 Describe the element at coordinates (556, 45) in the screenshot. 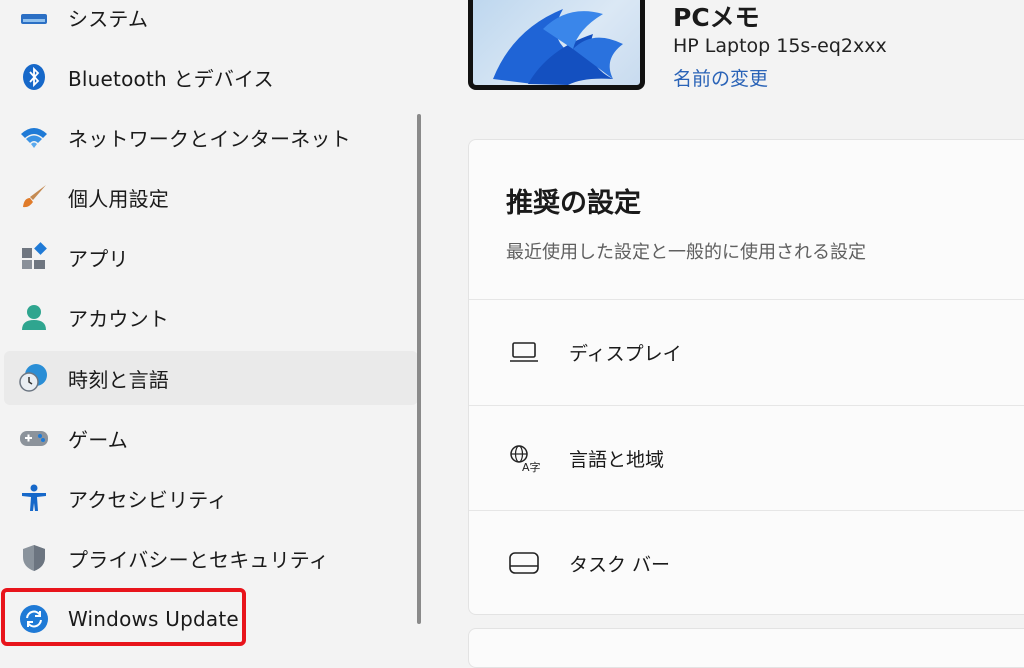

I see `device-wallpaper-thumbnail` at that location.